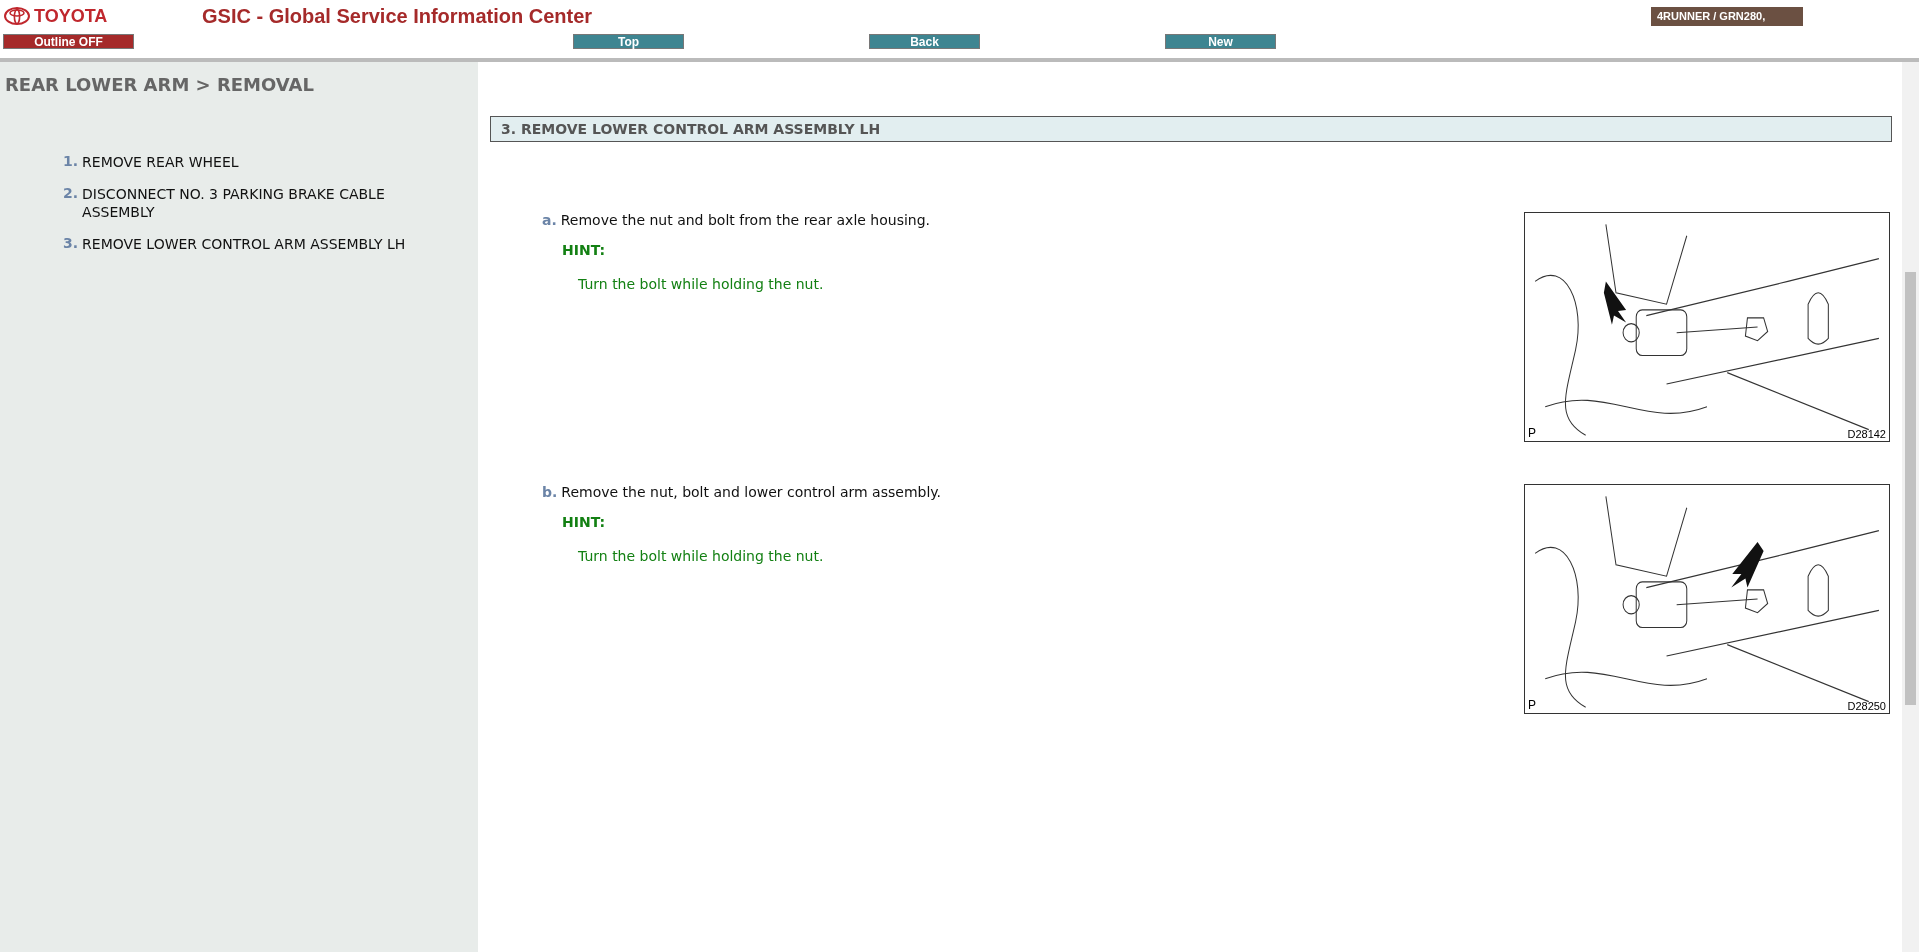 The height and width of the screenshot is (952, 1919). I want to click on step-number: 3., so click(71, 244).